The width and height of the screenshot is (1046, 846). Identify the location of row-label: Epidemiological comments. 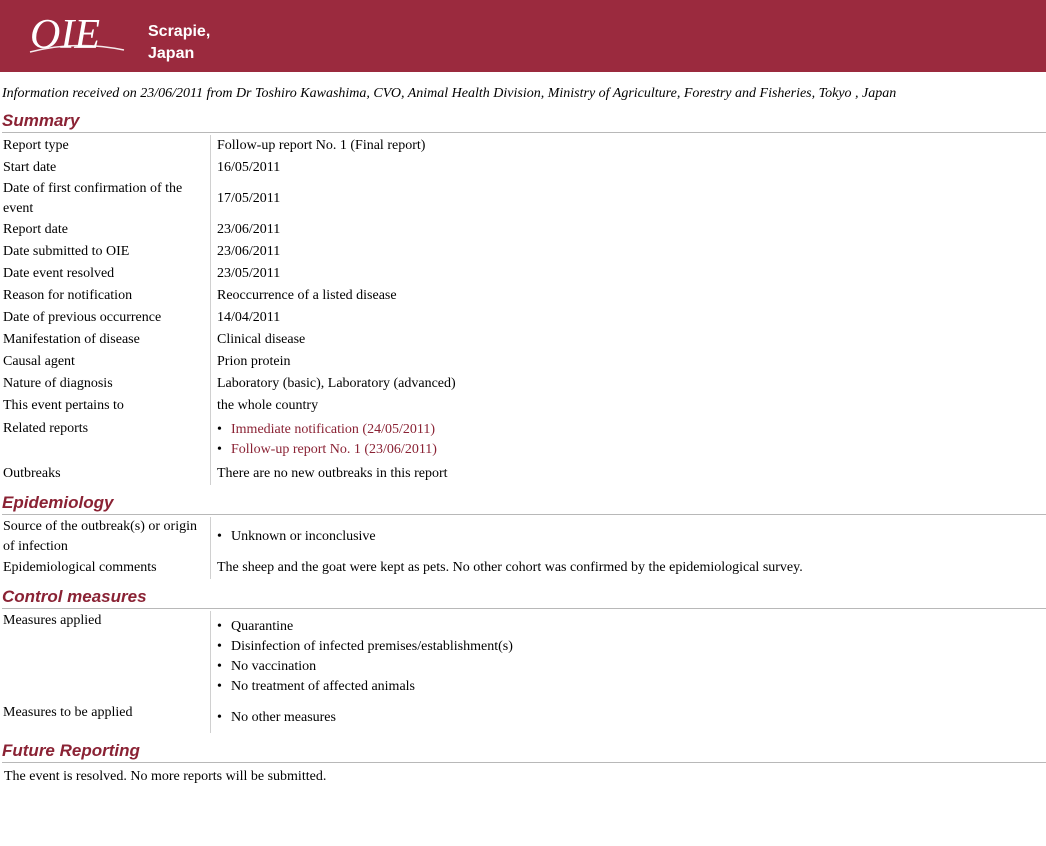
(80, 567).